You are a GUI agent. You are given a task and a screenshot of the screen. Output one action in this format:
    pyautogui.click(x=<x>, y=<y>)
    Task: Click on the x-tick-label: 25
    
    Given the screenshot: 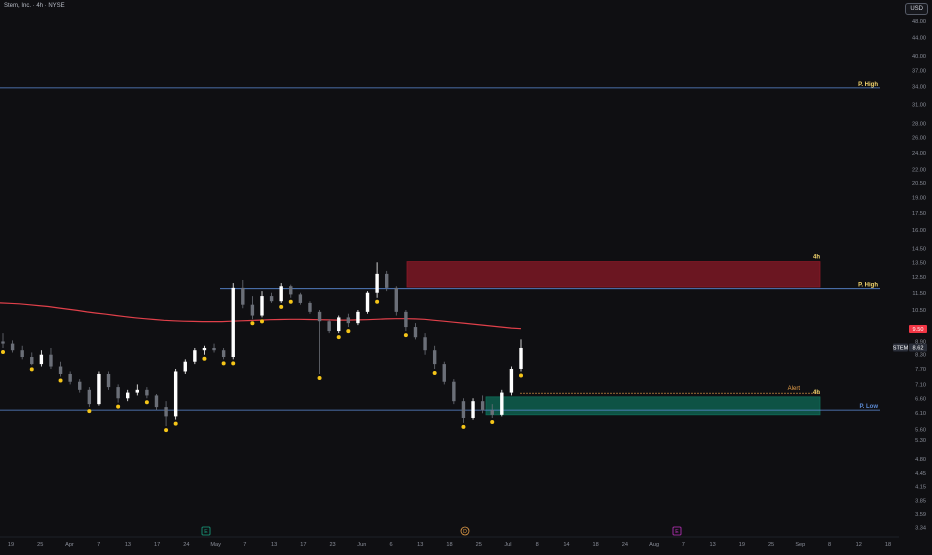 What is the action you would take?
    pyautogui.click(x=40, y=545)
    